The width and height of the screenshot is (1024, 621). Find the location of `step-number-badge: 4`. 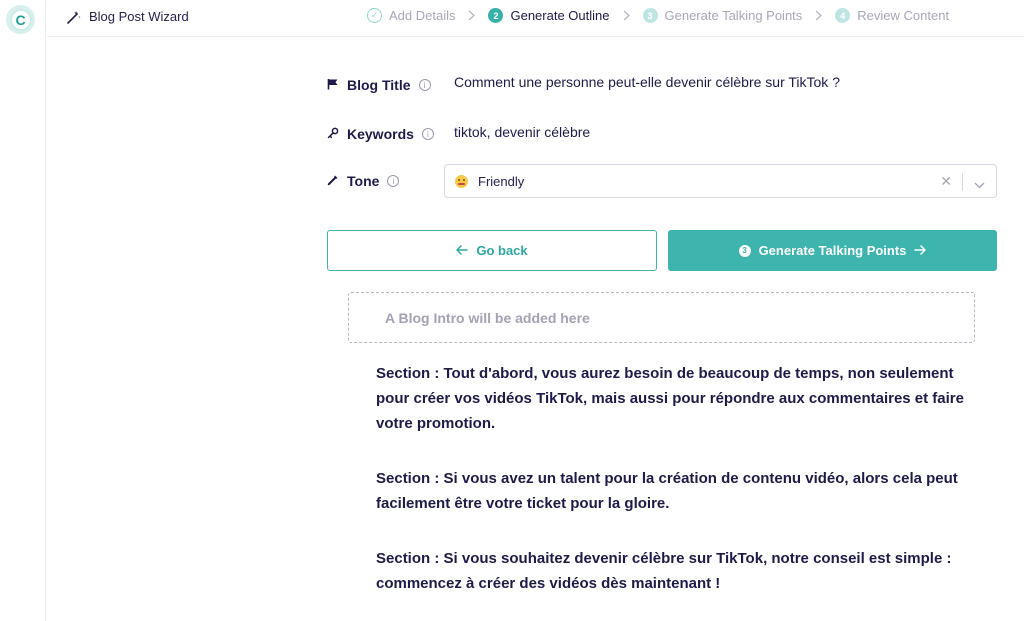

step-number-badge: 4 is located at coordinates (843, 15).